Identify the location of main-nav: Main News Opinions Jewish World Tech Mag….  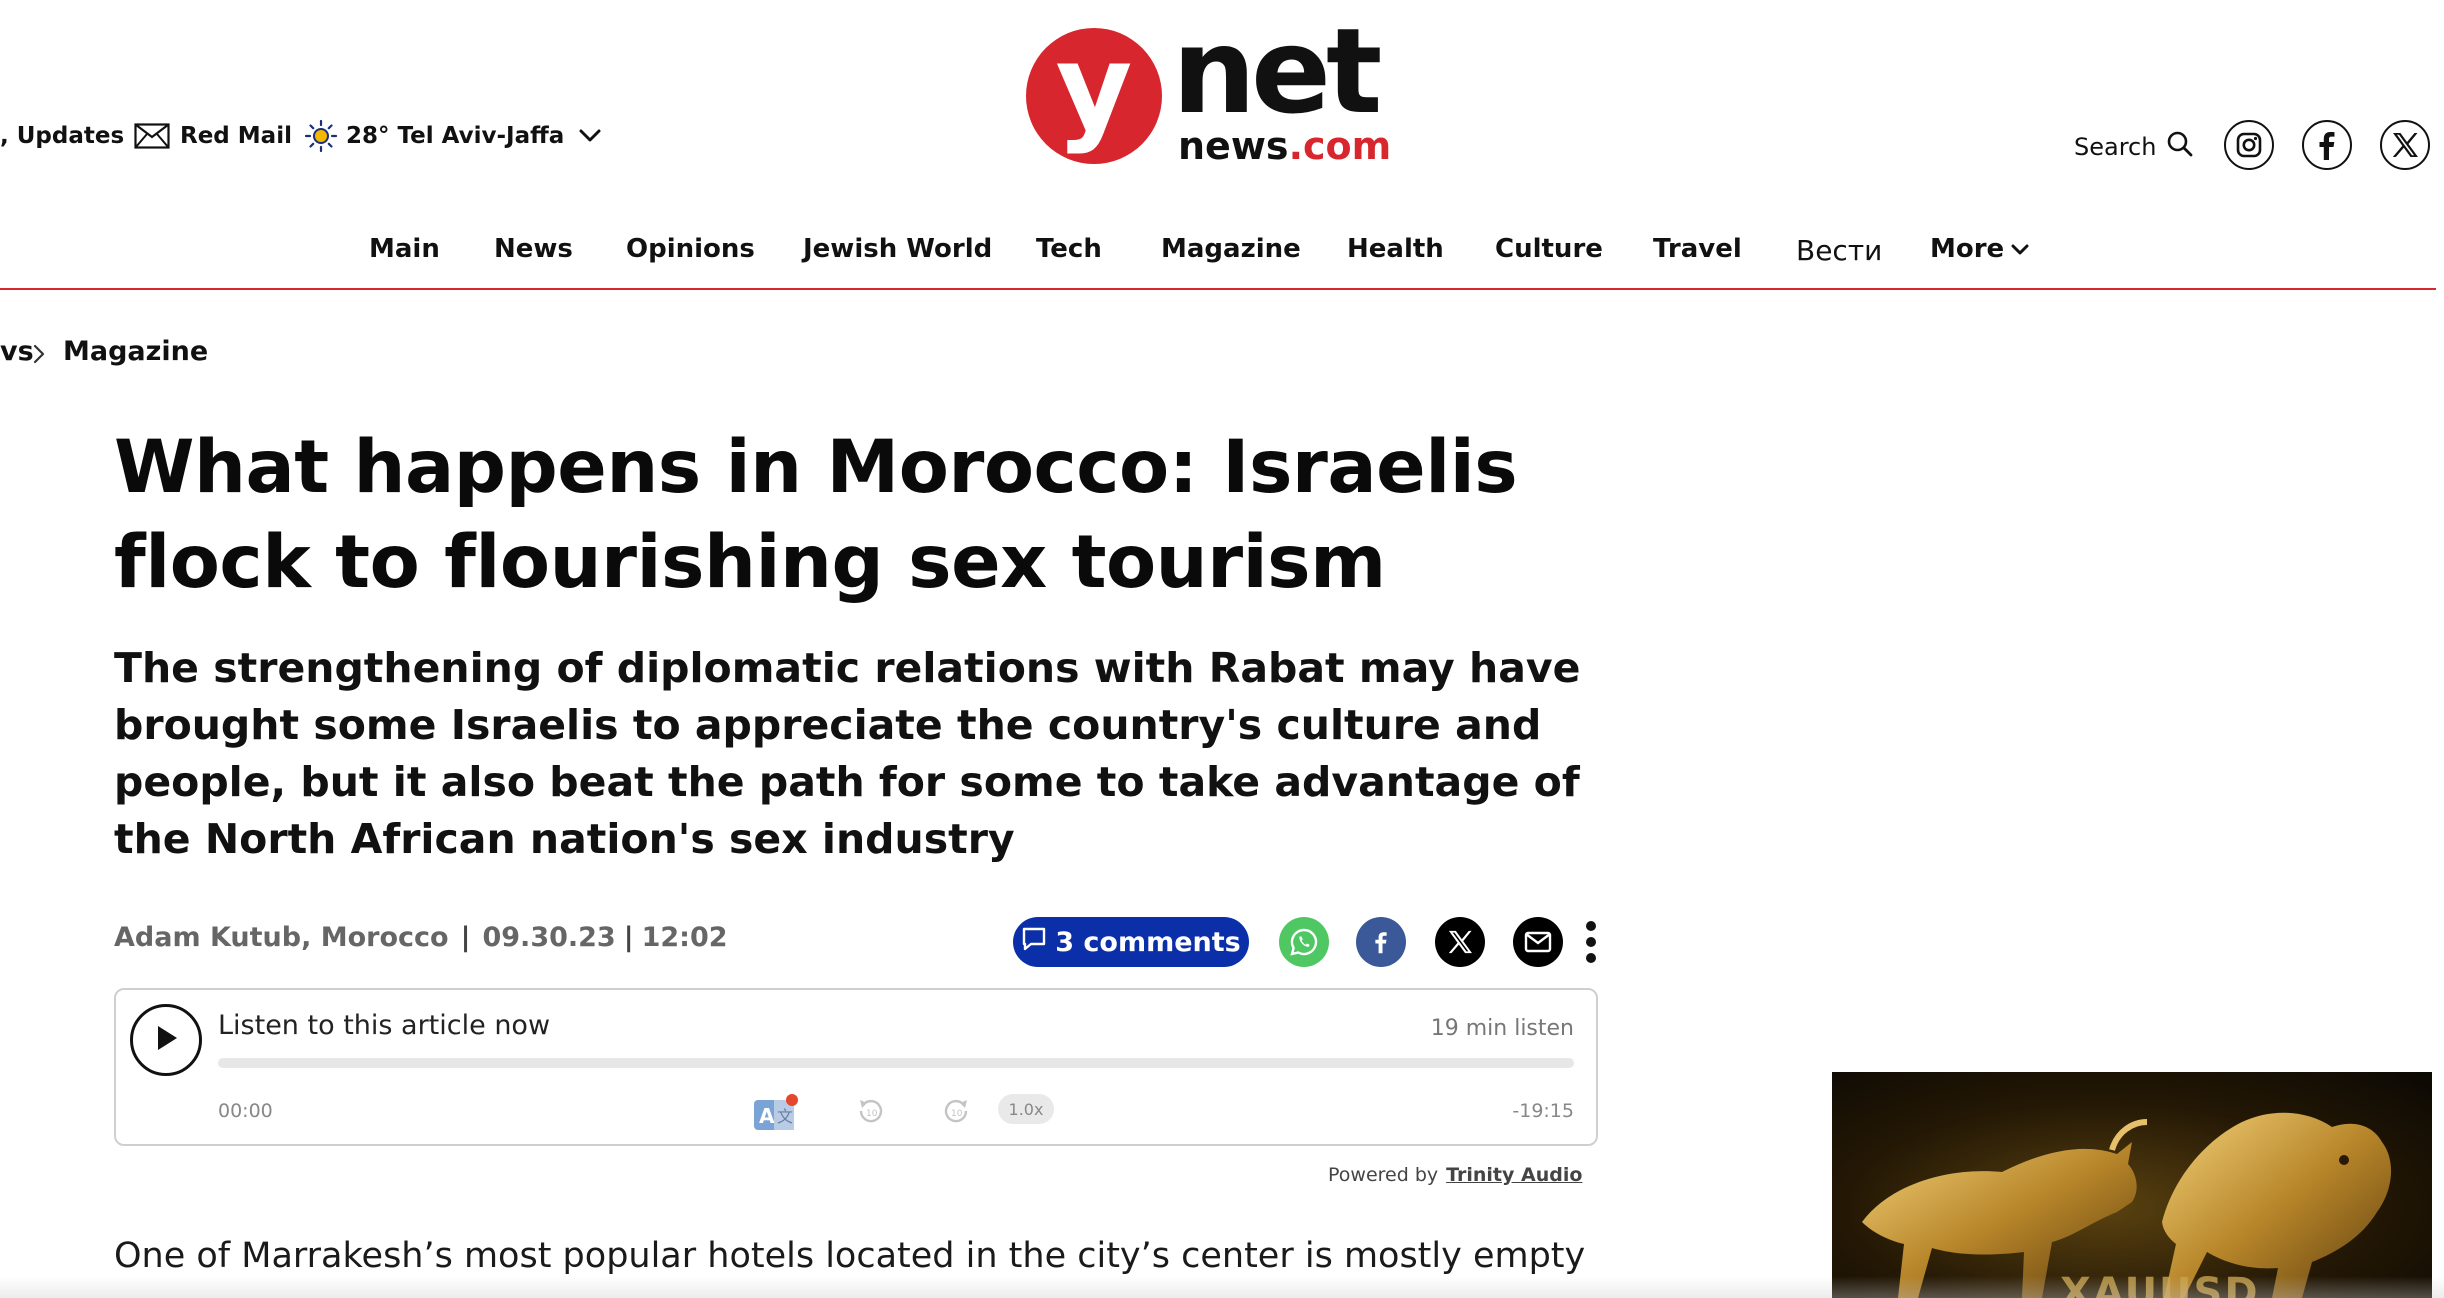
(1222, 251).